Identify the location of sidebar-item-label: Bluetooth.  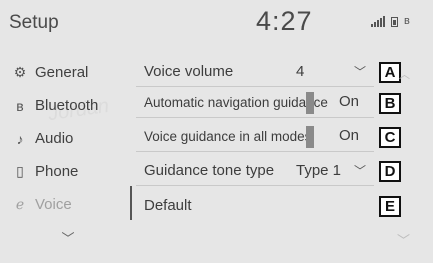
(67, 105).